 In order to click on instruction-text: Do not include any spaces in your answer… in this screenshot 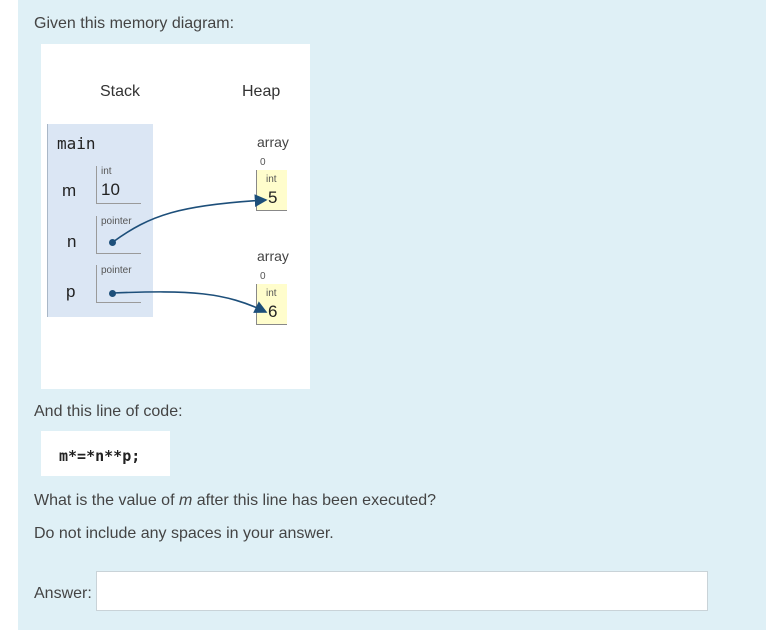, I will do `click(184, 533)`.